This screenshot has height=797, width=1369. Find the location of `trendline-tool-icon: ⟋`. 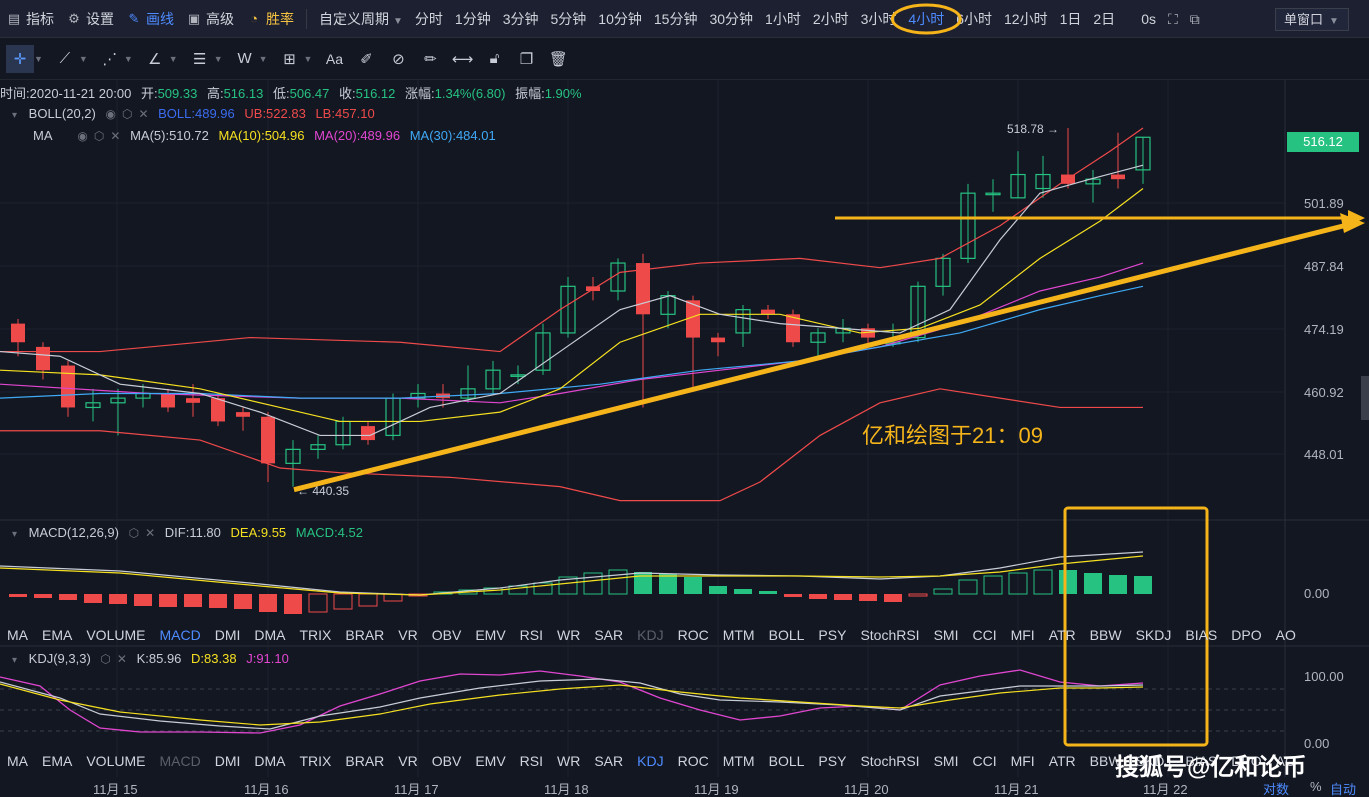

trendline-tool-icon: ⟋ is located at coordinates (65, 59).